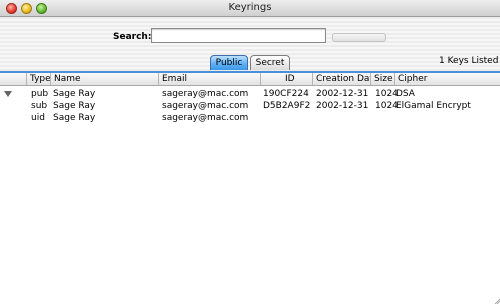  Describe the element at coordinates (250, 118) in the screenshot. I see `table-row: uid Sage Ray sageray@mac.com` at that location.